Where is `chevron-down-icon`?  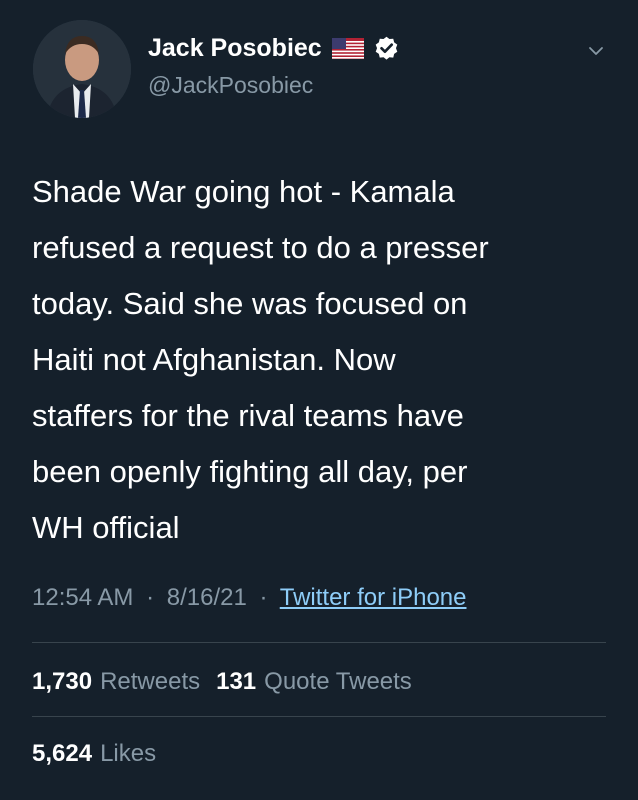
chevron-down-icon is located at coordinates (596, 51).